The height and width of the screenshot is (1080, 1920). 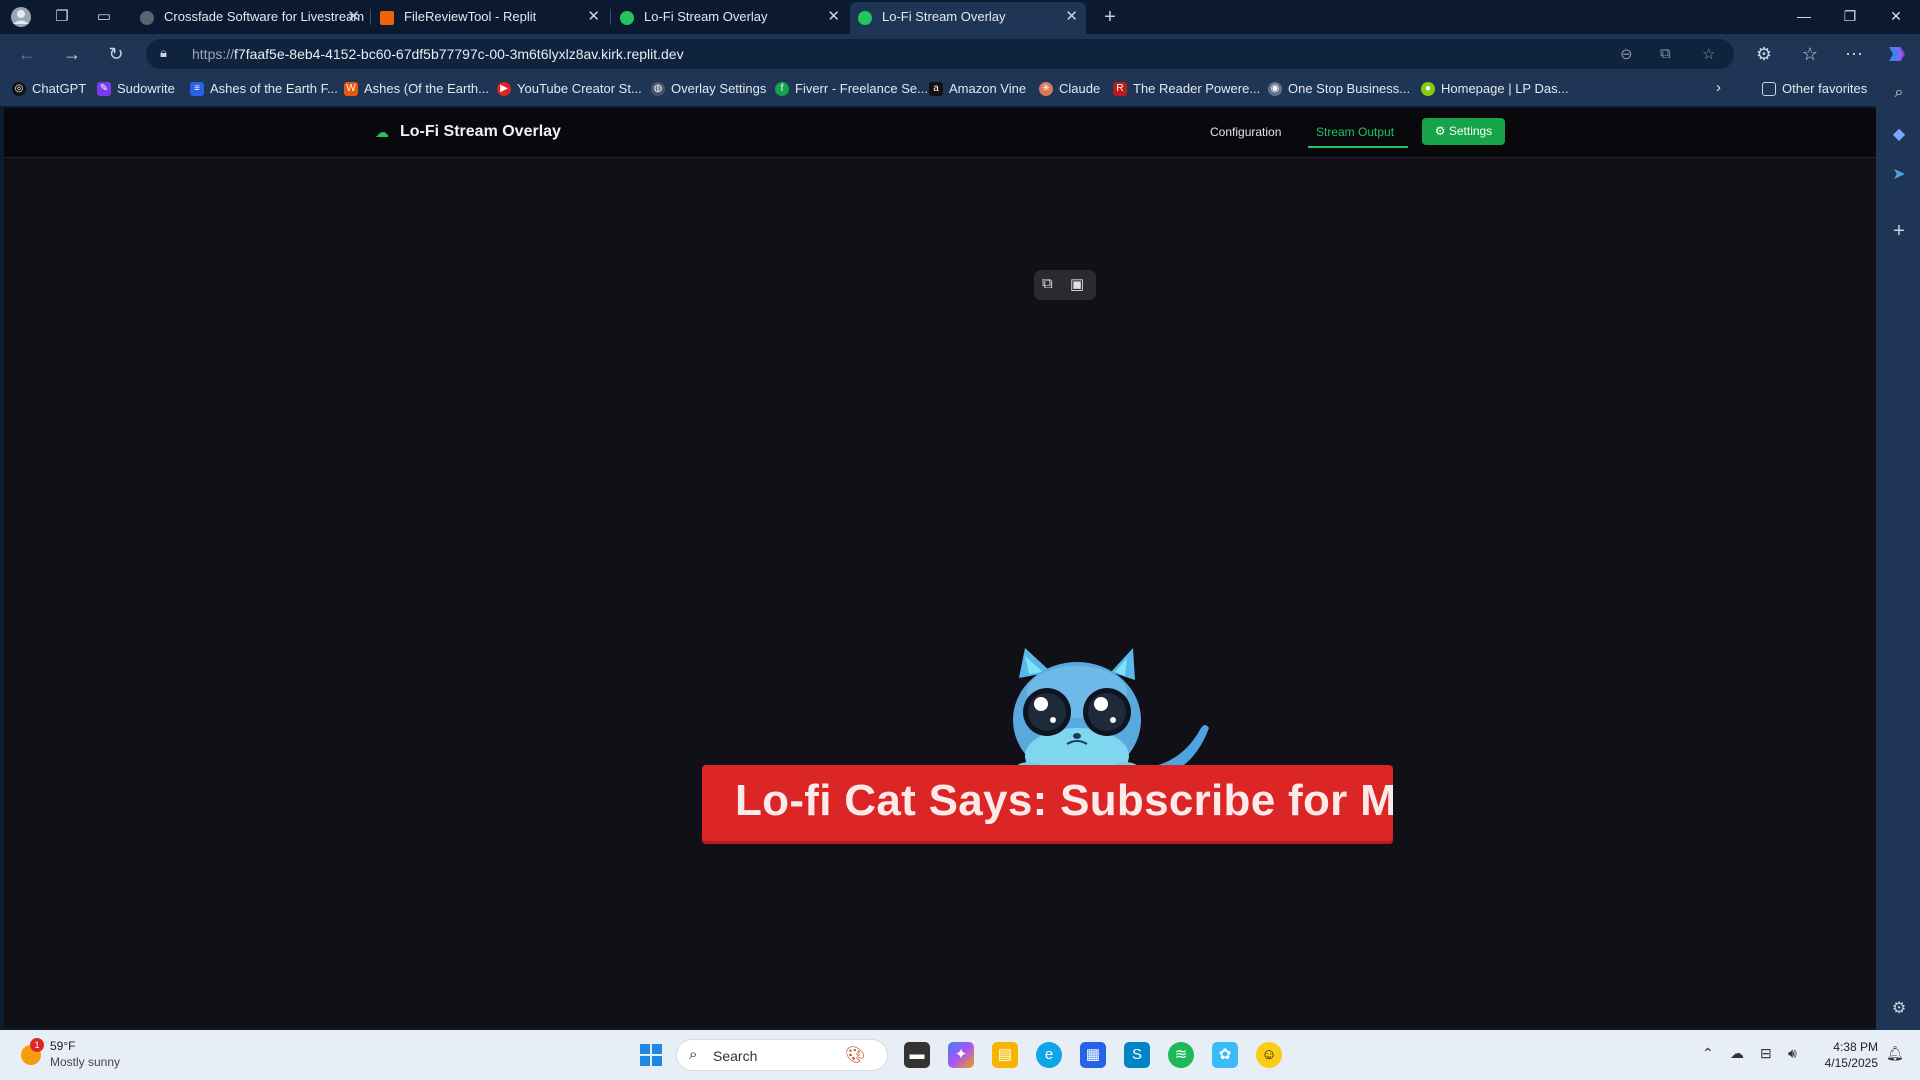 I want to click on bookmark-other-favorites: Other favorites, so click(x=1814, y=88).